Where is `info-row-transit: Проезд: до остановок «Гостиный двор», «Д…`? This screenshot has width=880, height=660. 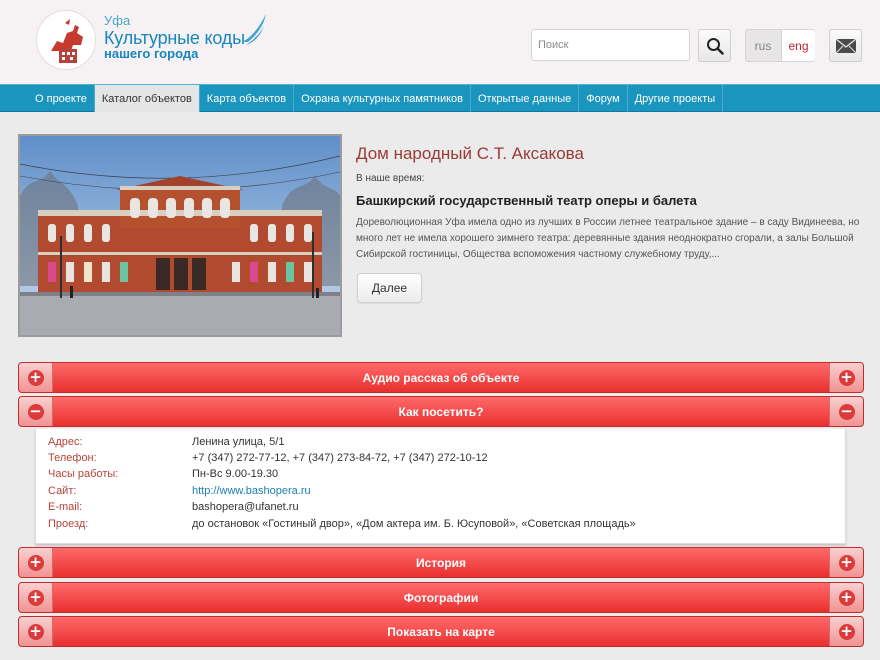 info-row-transit: Проезд: до остановок «Гостиный двор», «Д… is located at coordinates (342, 524).